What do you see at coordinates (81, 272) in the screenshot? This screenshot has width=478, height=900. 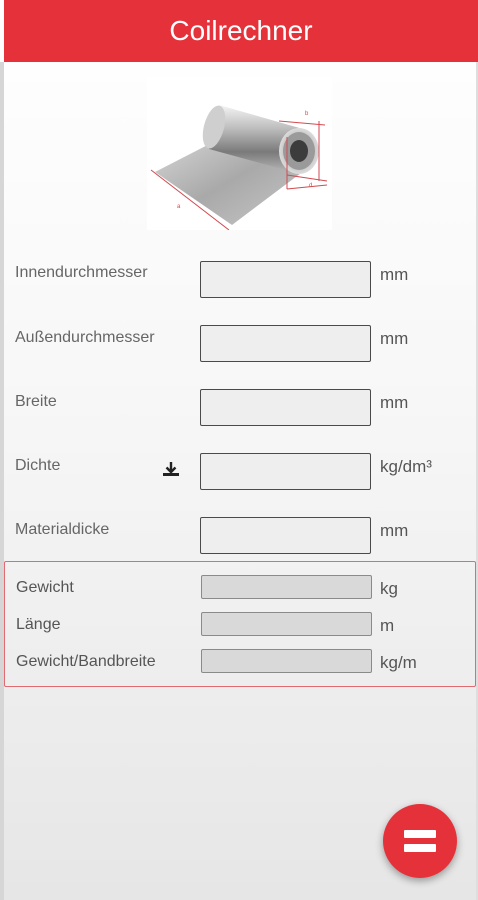 I see `label-innendurchmesser: Innendurchmesser` at bounding box center [81, 272].